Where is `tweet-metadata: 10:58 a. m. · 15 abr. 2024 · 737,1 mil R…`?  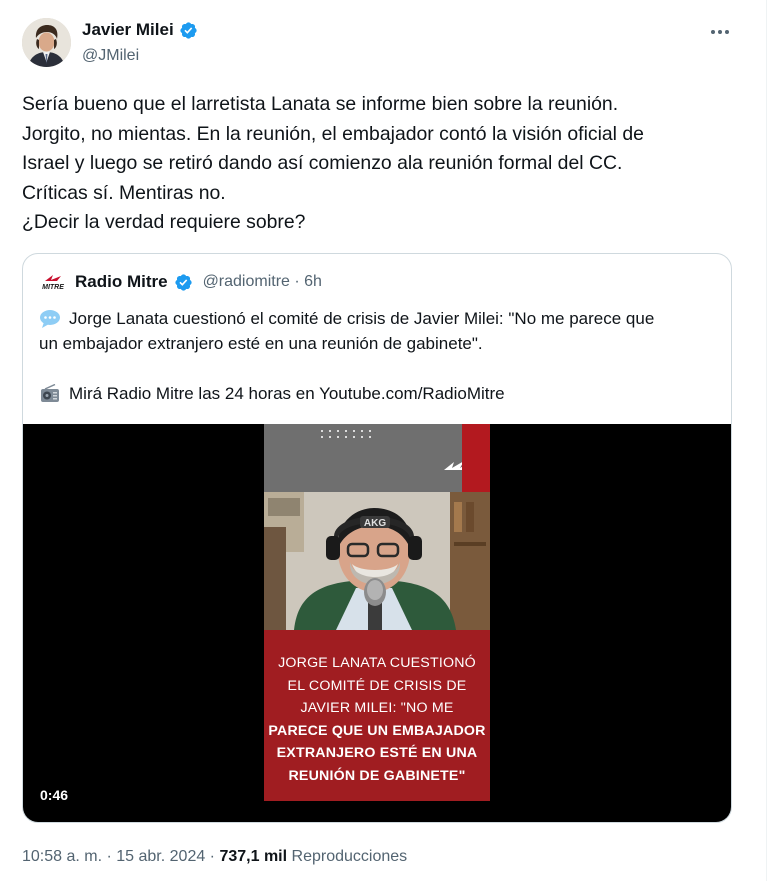 tweet-metadata: 10:58 a. m. · 15 abr. 2024 · 737,1 mil R… is located at coordinates (214, 857).